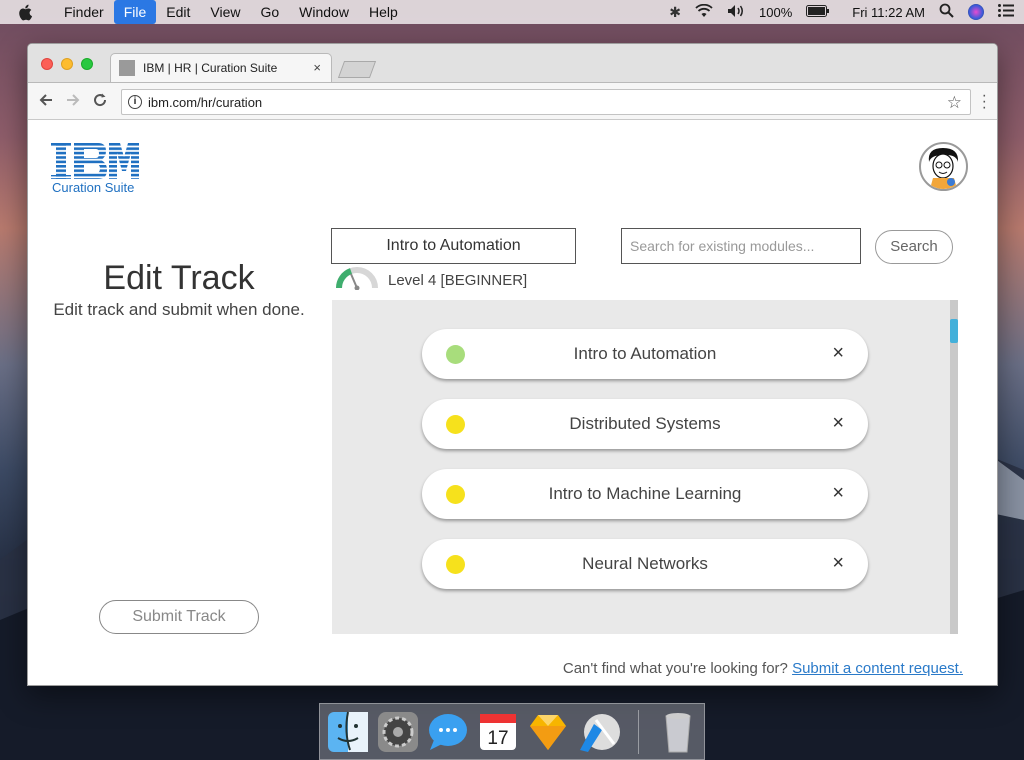 Image resolution: width=1024 pixels, height=760 pixels. I want to click on module-card: Intro to Automation ×, so click(645, 354).